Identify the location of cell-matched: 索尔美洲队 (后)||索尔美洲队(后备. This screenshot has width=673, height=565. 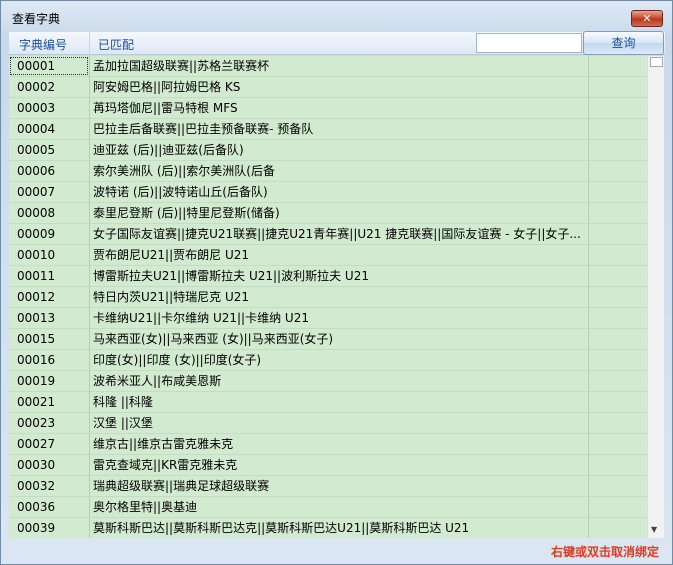
(339, 171).